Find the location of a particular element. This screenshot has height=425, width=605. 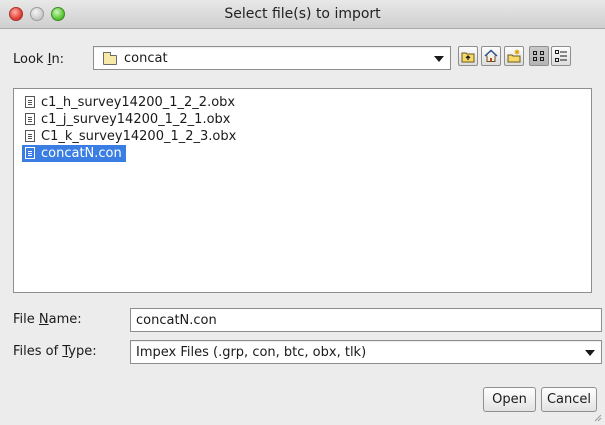

home-icon is located at coordinates (491, 55).